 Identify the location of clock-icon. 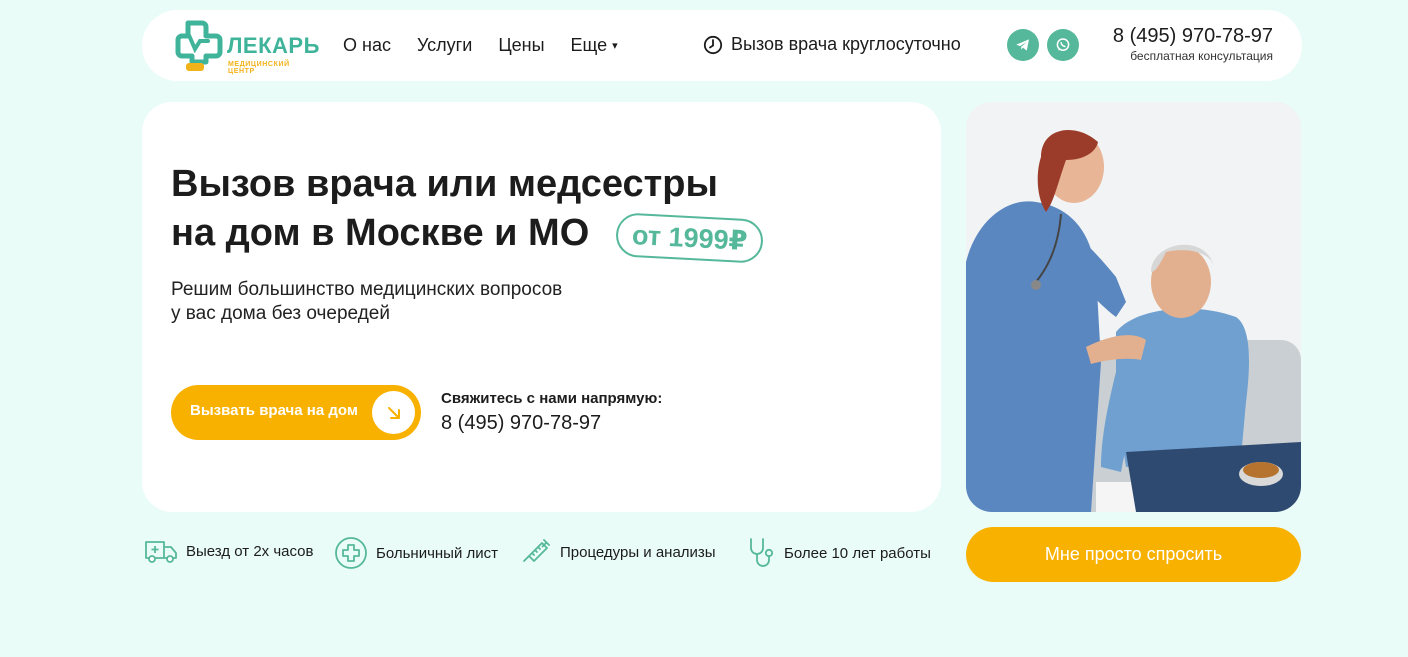
(713, 44).